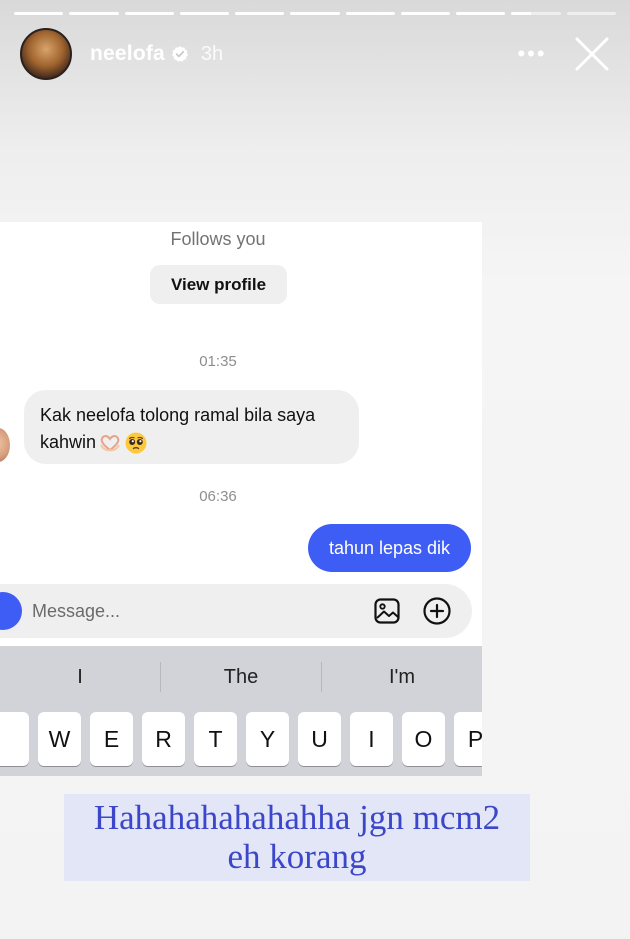 Image resolution: width=630 pixels, height=939 pixels. What do you see at coordinates (212, 53) in the screenshot?
I see `story-time-ago: 3h` at bounding box center [212, 53].